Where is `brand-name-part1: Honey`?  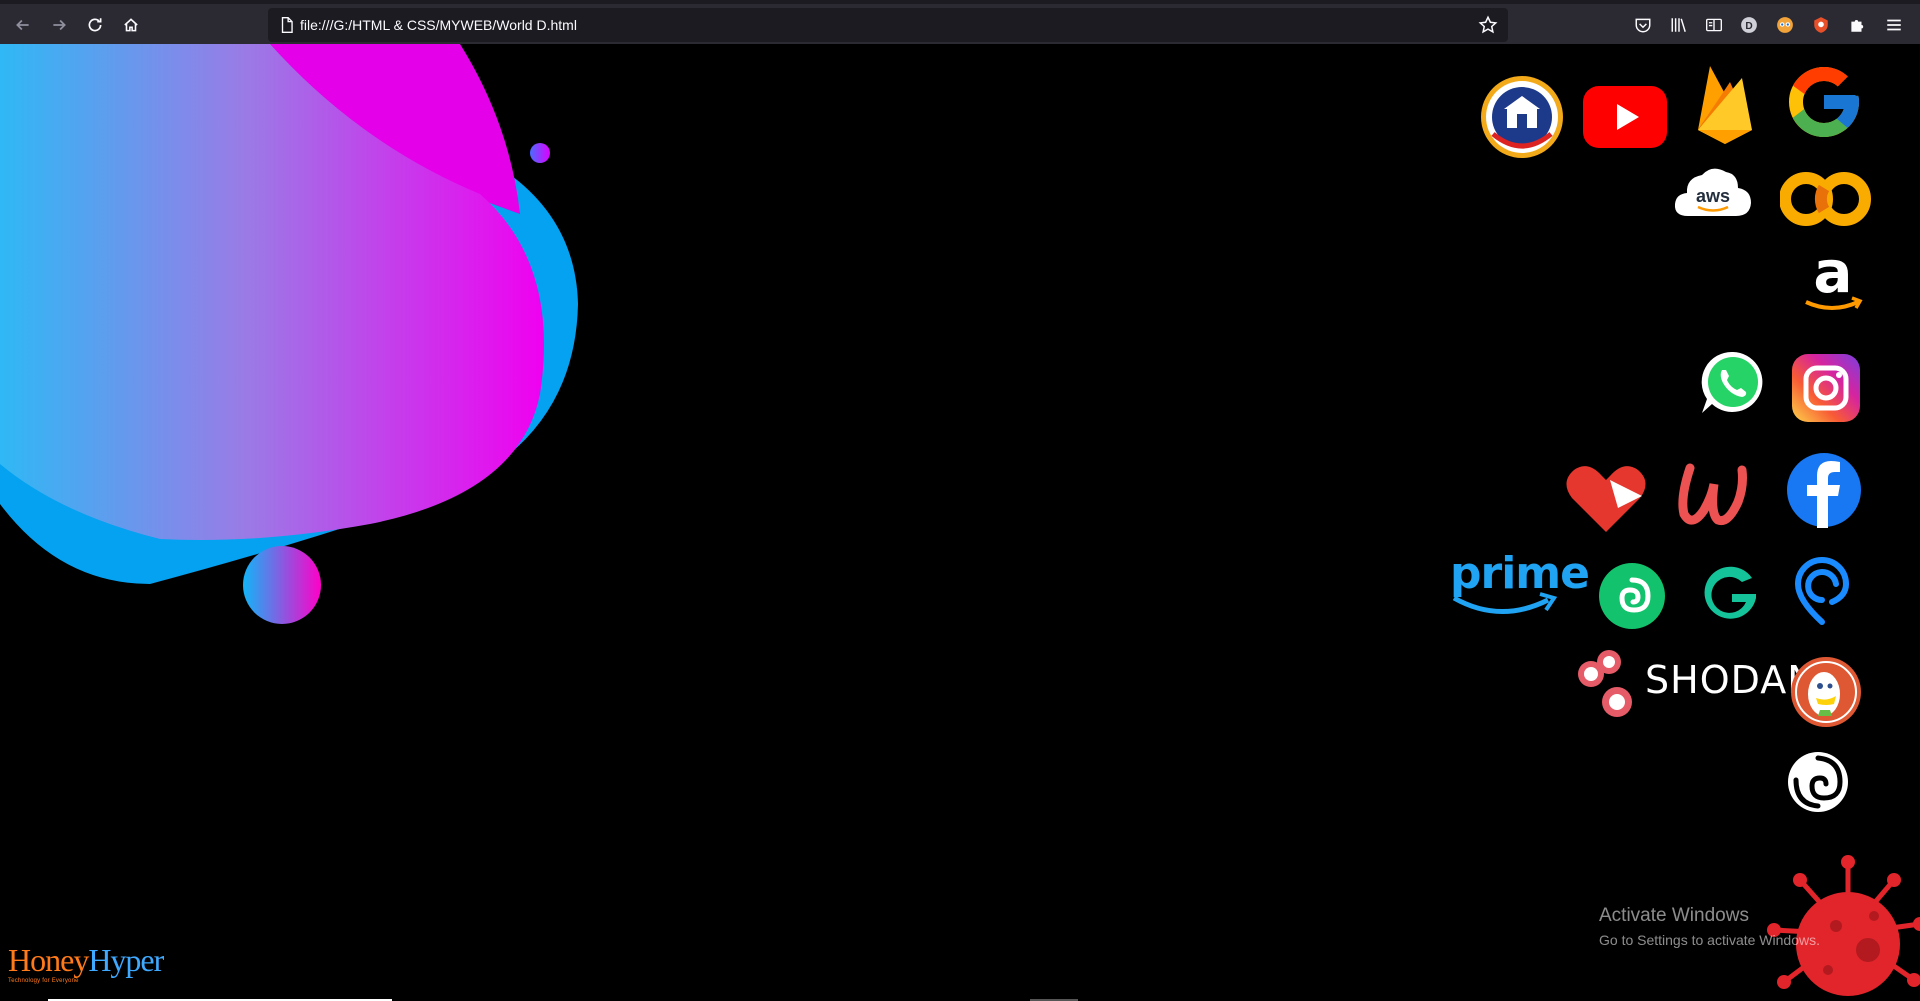
brand-name-part1: Honey is located at coordinates (48, 960).